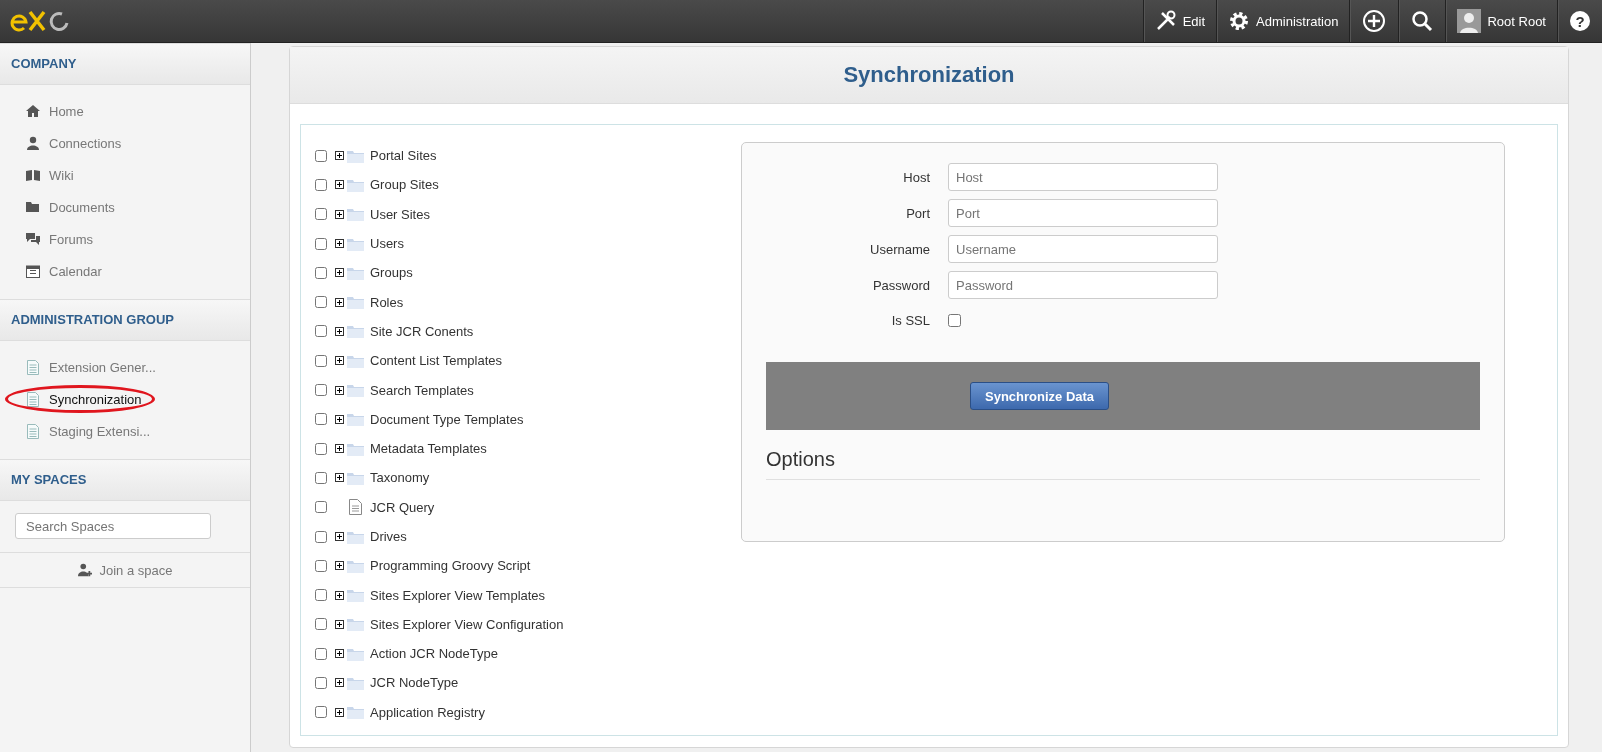 This screenshot has width=1602, height=752. What do you see at coordinates (391, 273) in the screenshot?
I see `tree-item-label: Groups` at bounding box center [391, 273].